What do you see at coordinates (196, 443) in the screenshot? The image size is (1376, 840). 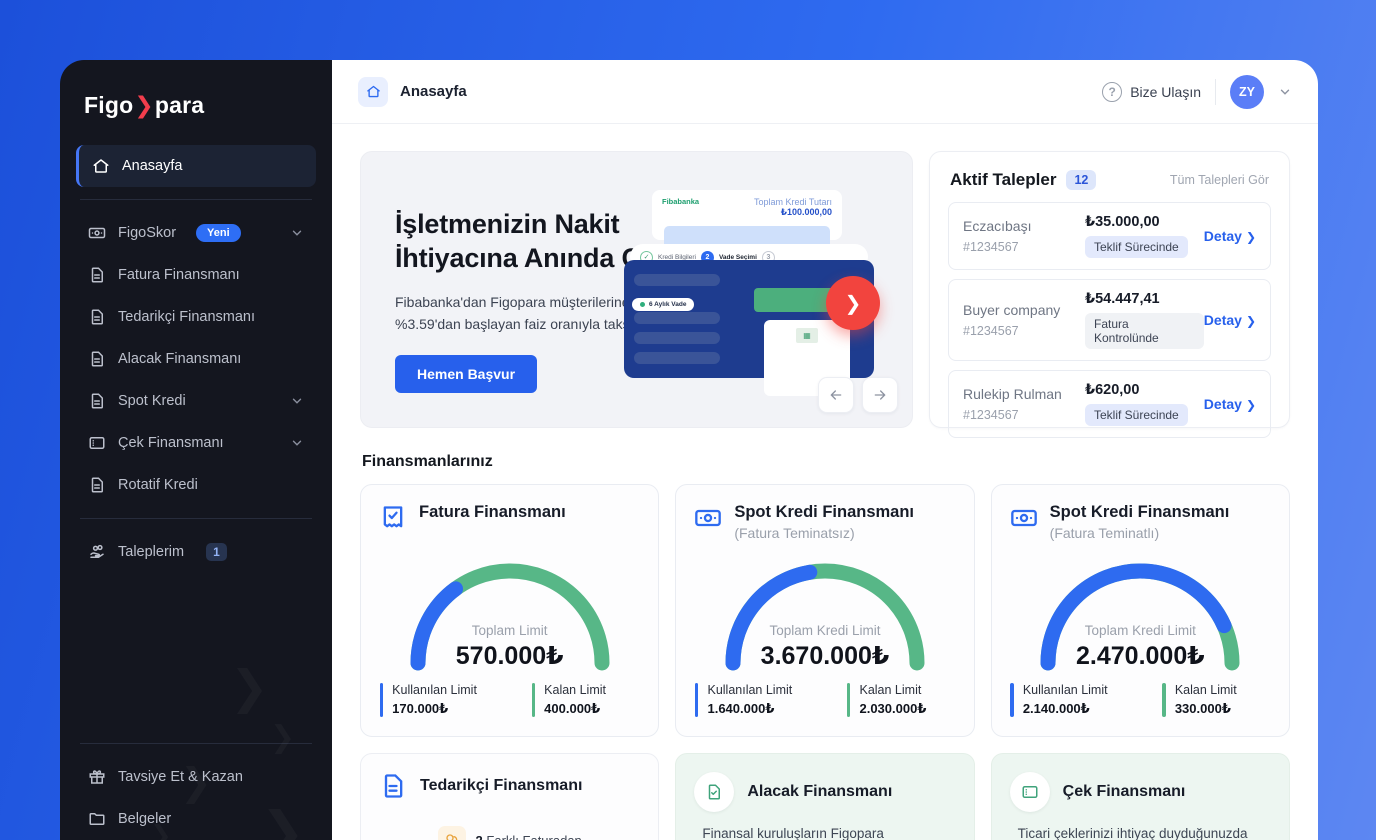 I see `sidebar-item-cek-finansmani: Çek Finansmanı` at bounding box center [196, 443].